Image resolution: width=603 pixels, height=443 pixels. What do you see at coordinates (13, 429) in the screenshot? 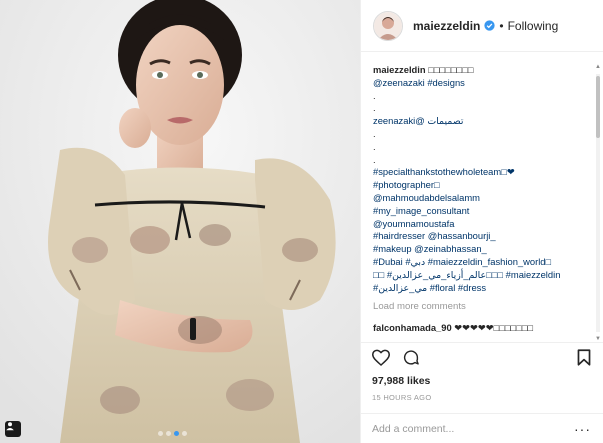
I see `tag-person-icon` at bounding box center [13, 429].